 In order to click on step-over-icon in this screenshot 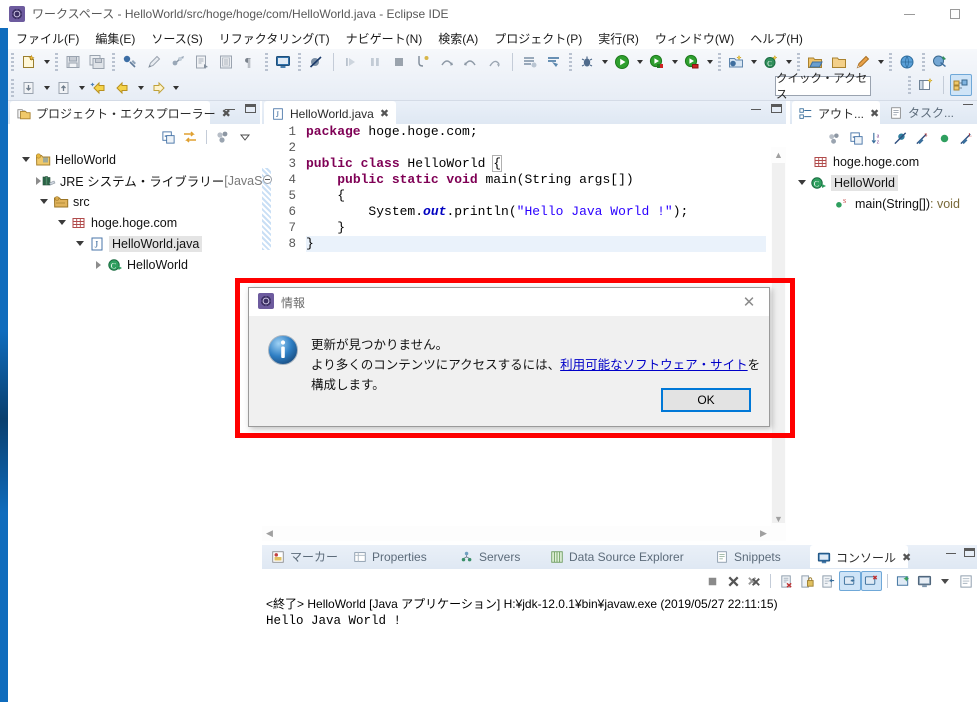, I will do `click(447, 62)`.